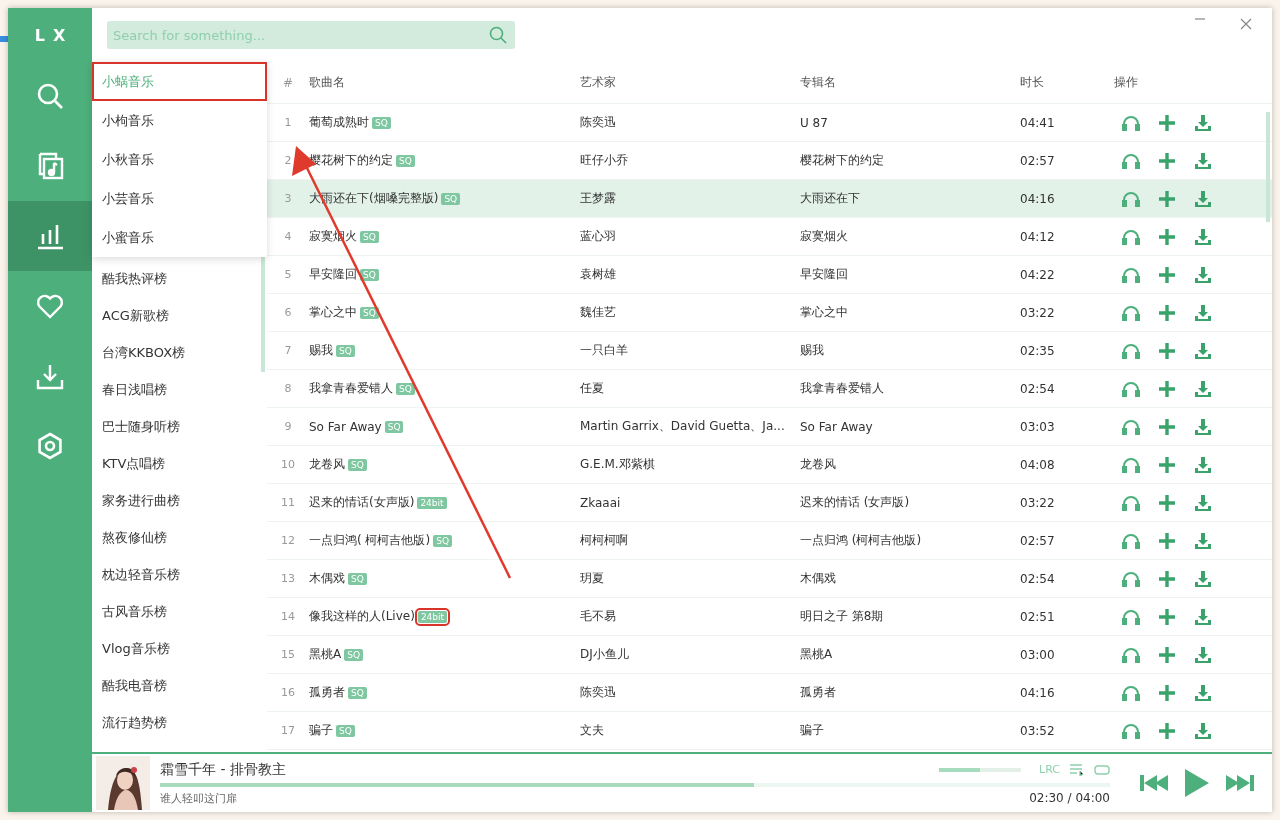  Describe the element at coordinates (769, 693) in the screenshot. I see `song-row: 16 孤勇者 SQ 陈奕迅 孤勇者 04:16` at that location.